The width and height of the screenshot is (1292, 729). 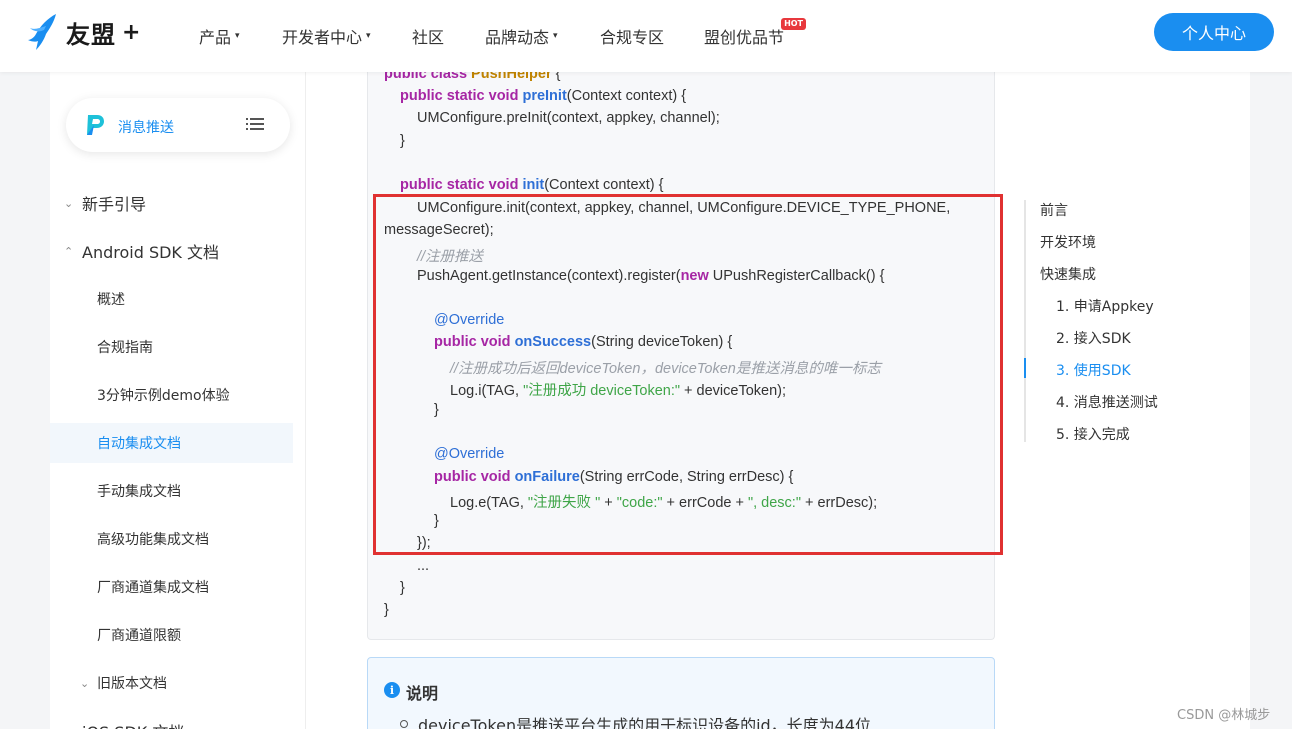 What do you see at coordinates (1093, 434) in the screenshot?
I see `toc-item-complete: 5. 接入完成` at bounding box center [1093, 434].